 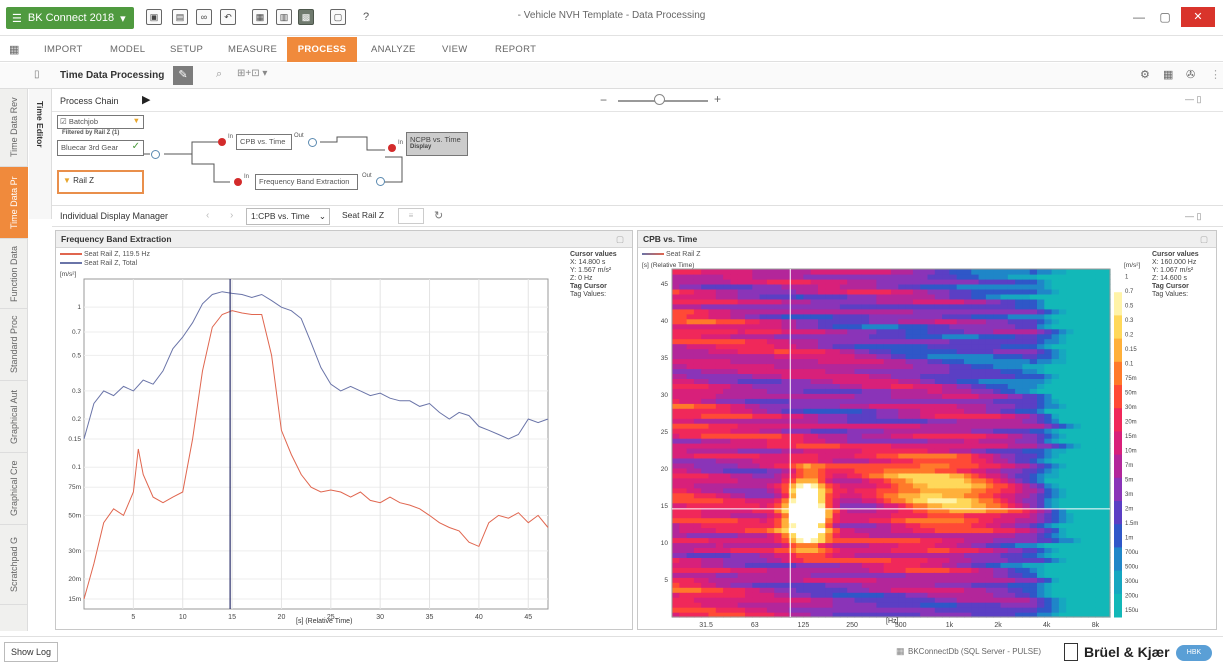 What do you see at coordinates (1215, 74) in the screenshot?
I see `more-icon: ⋮` at bounding box center [1215, 74].